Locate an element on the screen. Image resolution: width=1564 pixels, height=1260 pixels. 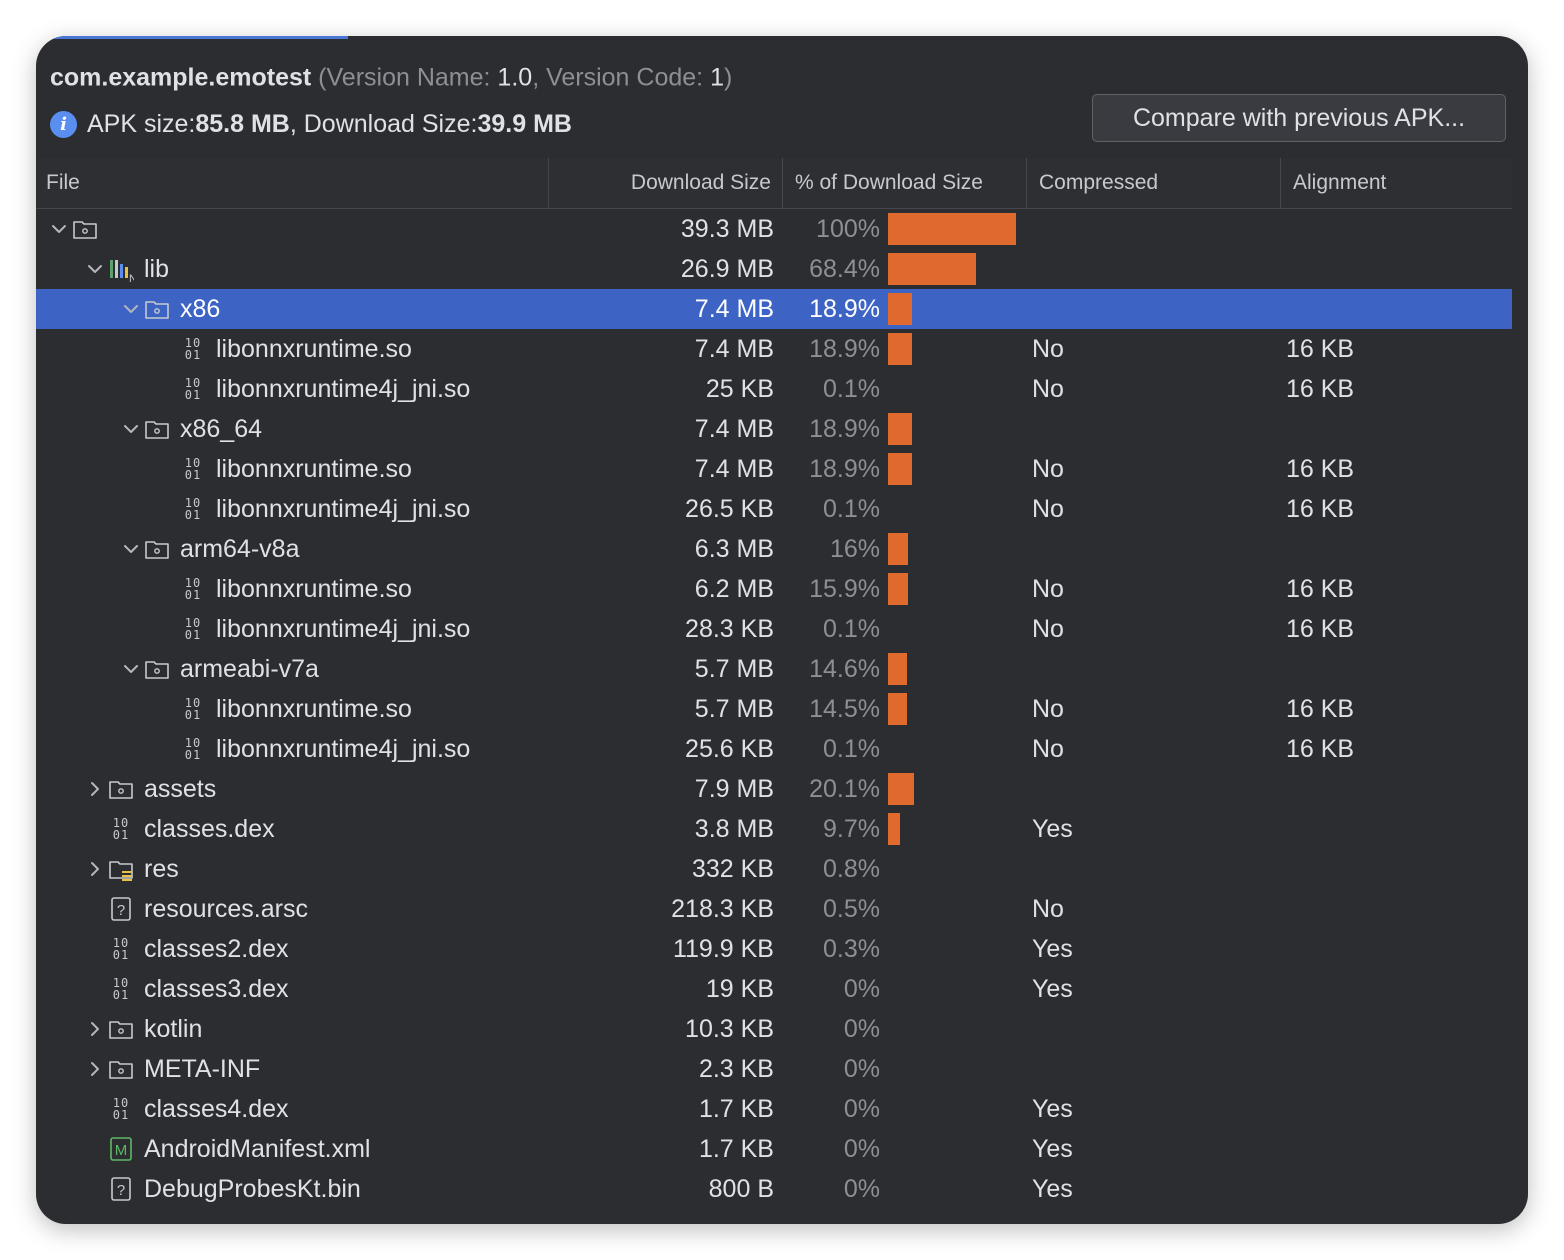
file-name: lib is located at coordinates (157, 268).